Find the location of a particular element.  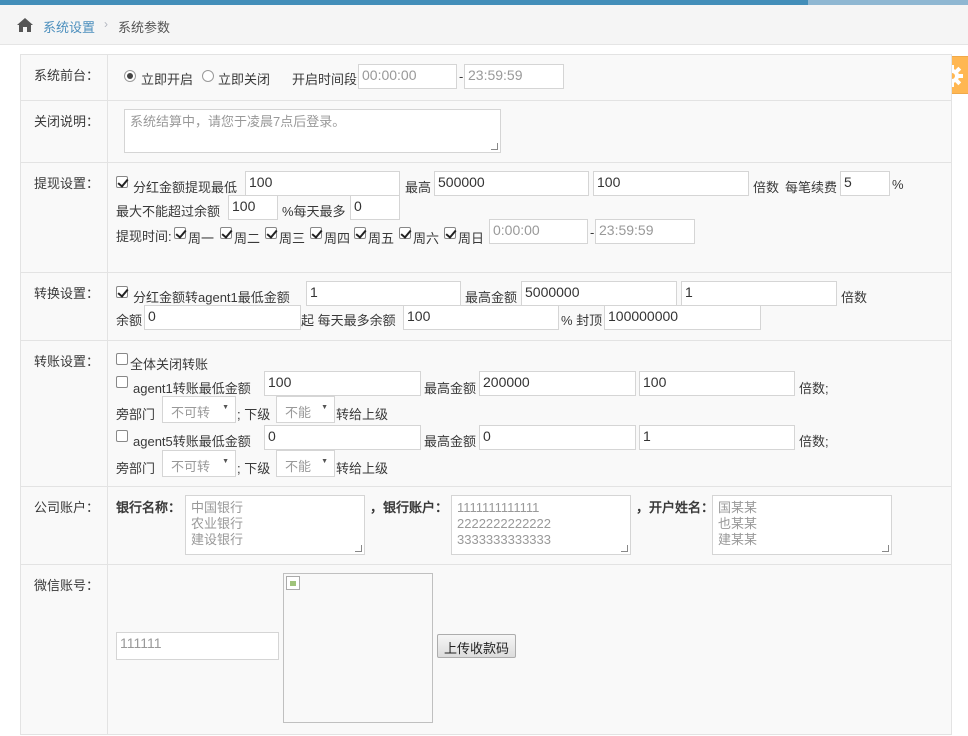

home-icon is located at coordinates (25, 25).